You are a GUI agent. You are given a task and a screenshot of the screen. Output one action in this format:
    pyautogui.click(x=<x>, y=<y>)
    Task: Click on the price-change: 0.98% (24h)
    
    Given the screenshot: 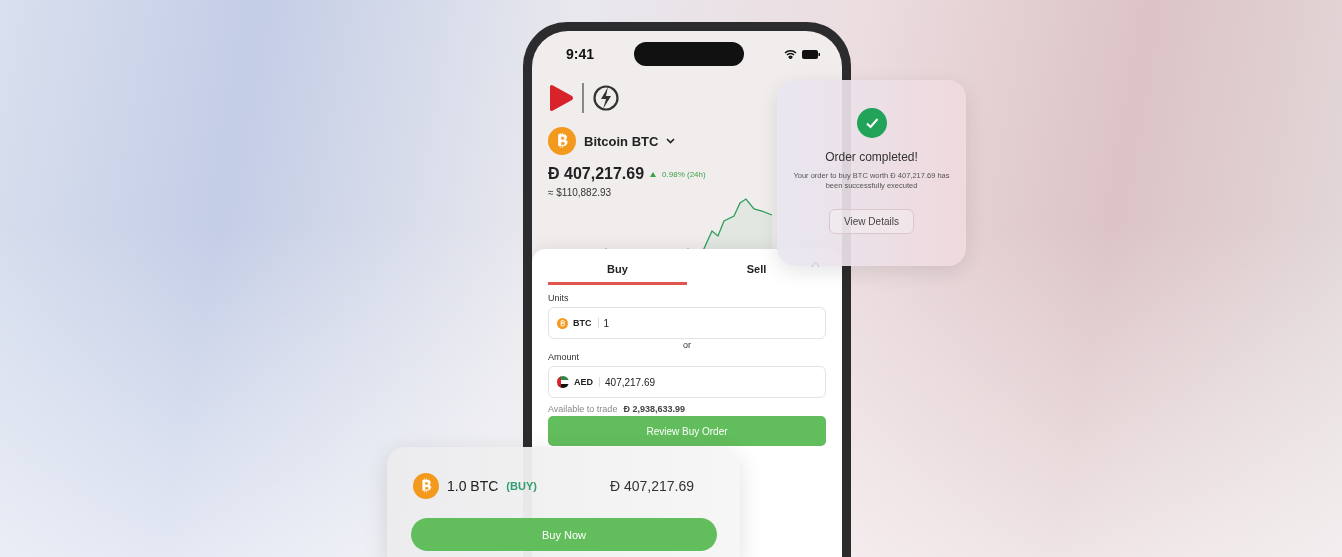 What is the action you would take?
    pyautogui.click(x=684, y=174)
    